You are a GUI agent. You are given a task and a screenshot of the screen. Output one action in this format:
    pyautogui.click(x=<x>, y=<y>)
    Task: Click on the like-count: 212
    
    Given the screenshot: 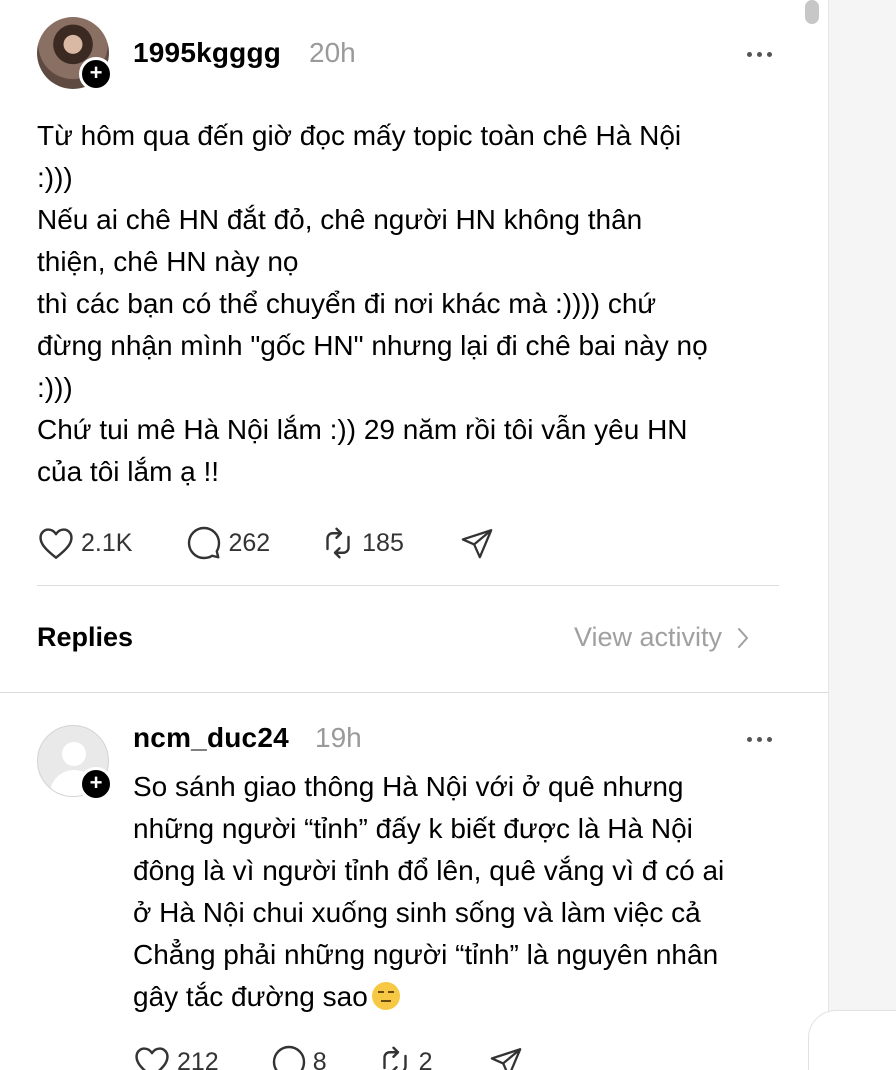 What is the action you would take?
    pyautogui.click(x=198, y=1058)
    